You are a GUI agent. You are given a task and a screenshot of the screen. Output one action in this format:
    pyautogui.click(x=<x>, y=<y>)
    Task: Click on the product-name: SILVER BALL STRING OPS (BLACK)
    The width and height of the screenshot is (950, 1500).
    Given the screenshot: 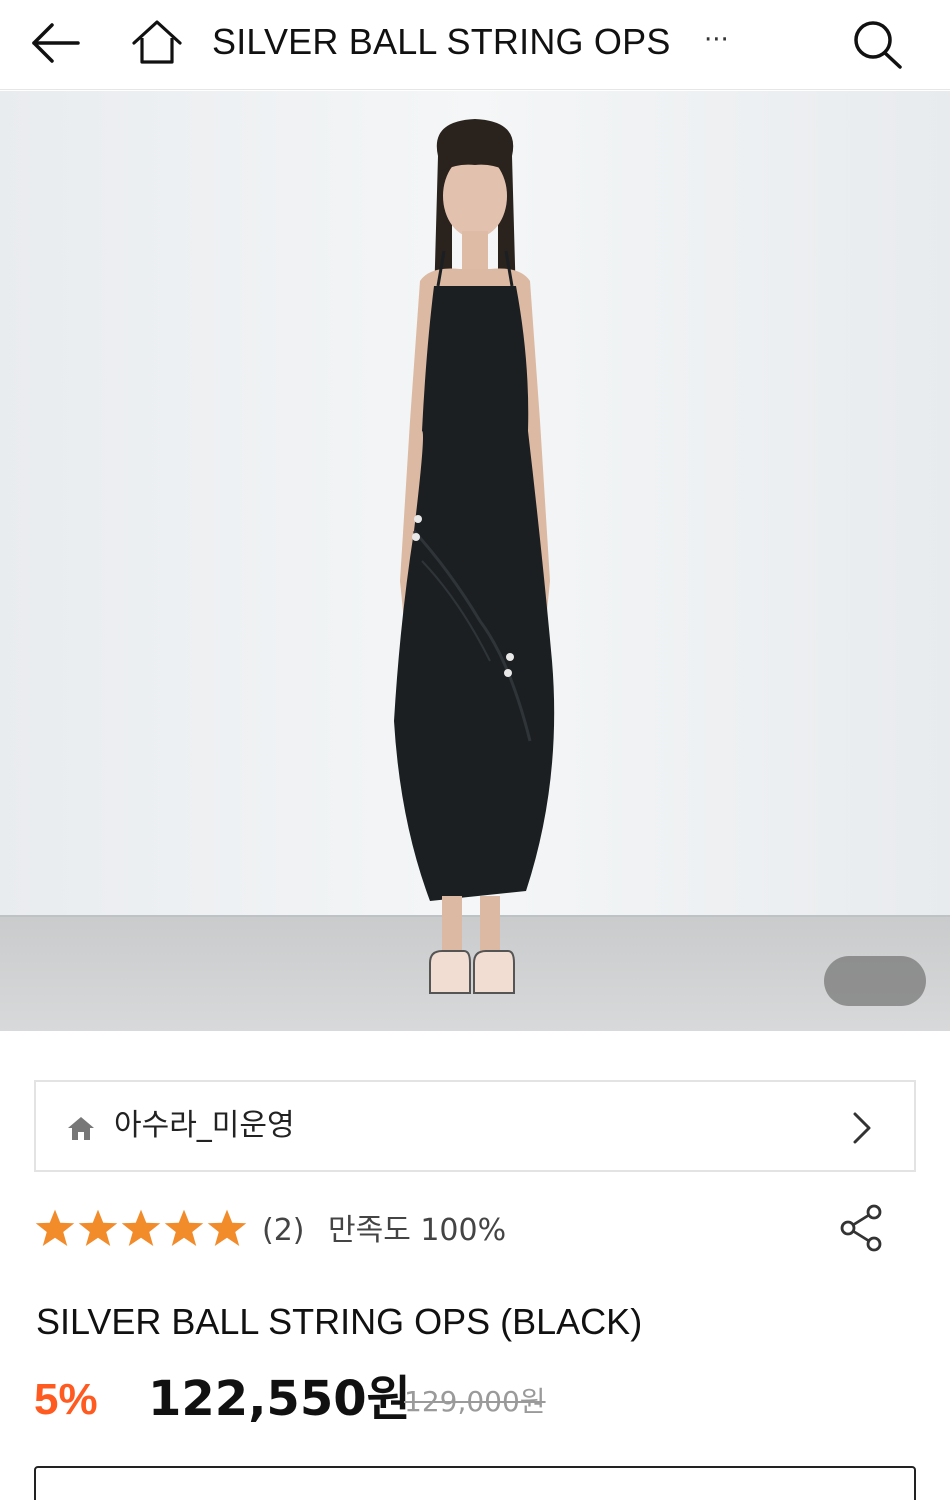 What is the action you would take?
    pyautogui.click(x=339, y=1321)
    